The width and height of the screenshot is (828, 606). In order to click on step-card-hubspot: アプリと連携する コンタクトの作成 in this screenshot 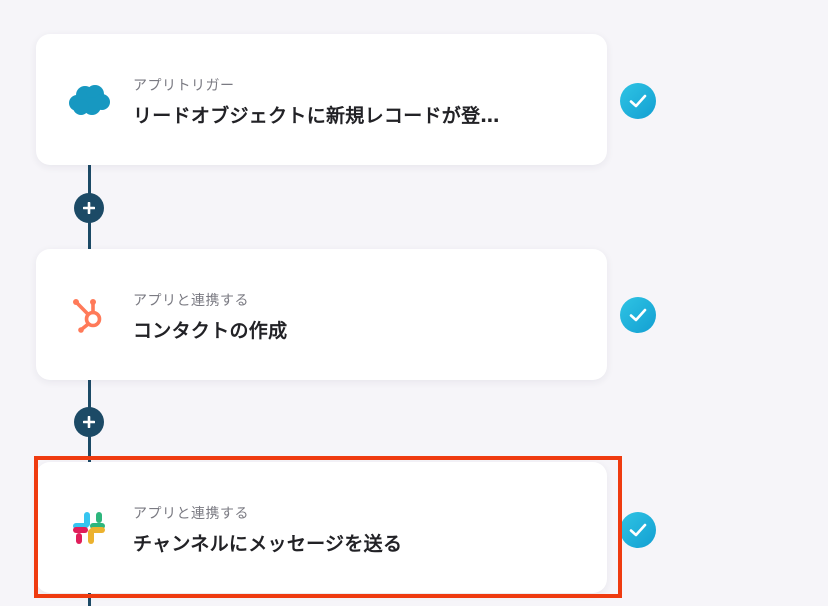, I will do `click(321, 314)`.